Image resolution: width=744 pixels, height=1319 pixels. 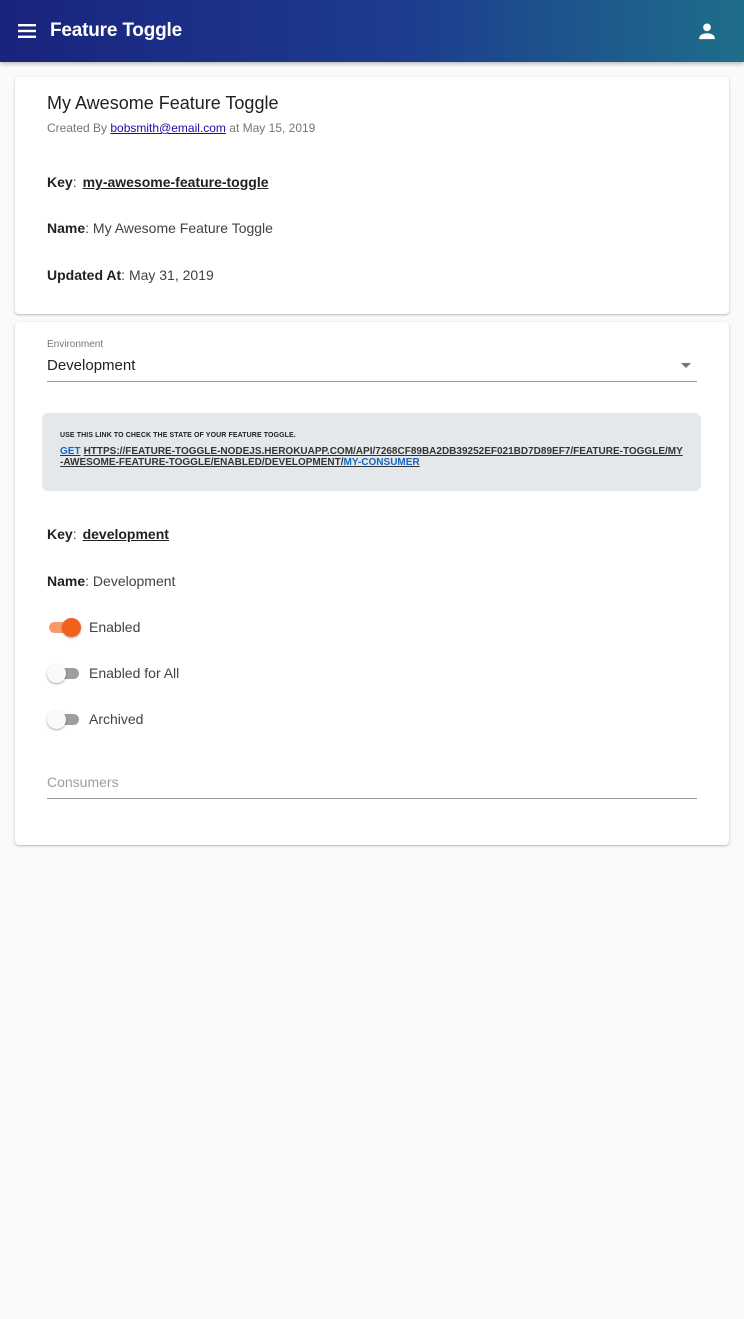 I want to click on toggle-updated-value: May 31, 2019, so click(x=171, y=275).